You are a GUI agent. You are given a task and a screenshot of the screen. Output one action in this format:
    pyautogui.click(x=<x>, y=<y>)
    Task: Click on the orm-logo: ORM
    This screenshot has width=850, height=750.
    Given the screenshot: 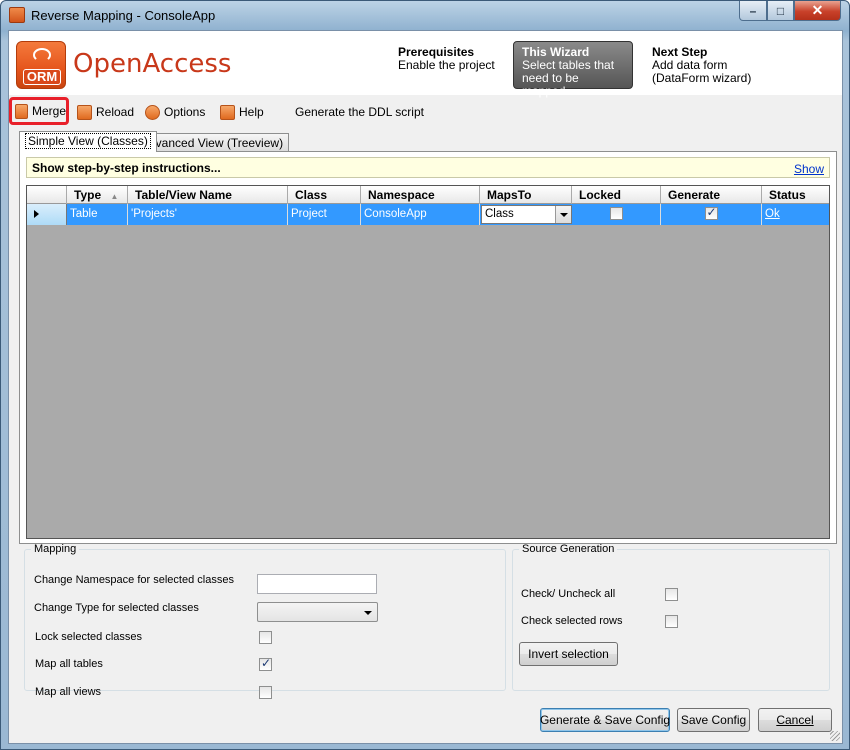 What is the action you would take?
    pyautogui.click(x=41, y=65)
    